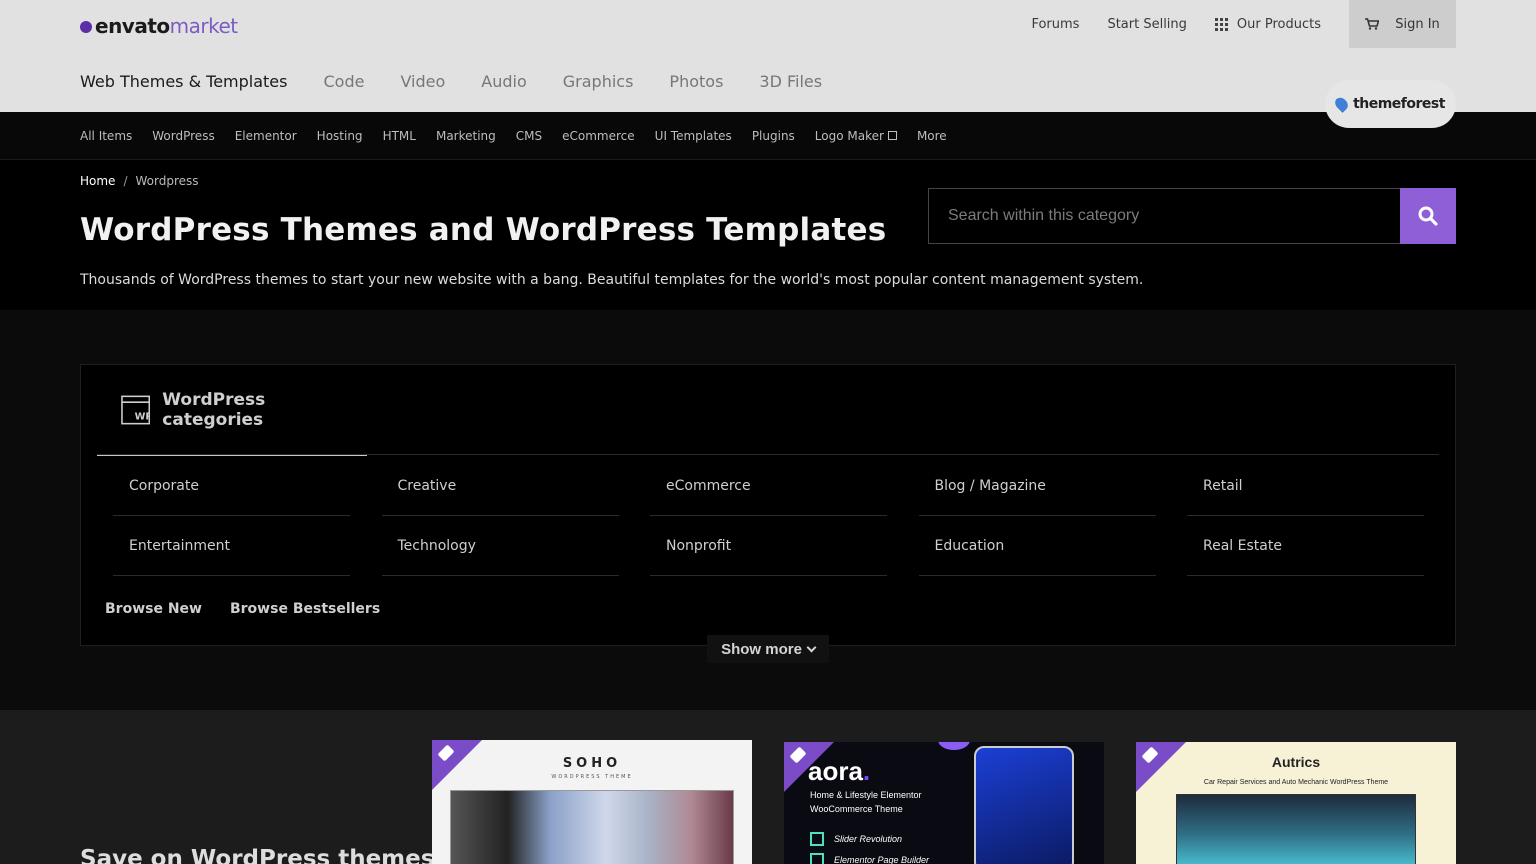 The height and width of the screenshot is (864, 1536). What do you see at coordinates (1024, 805) in the screenshot?
I see `phone-mockup-image` at bounding box center [1024, 805].